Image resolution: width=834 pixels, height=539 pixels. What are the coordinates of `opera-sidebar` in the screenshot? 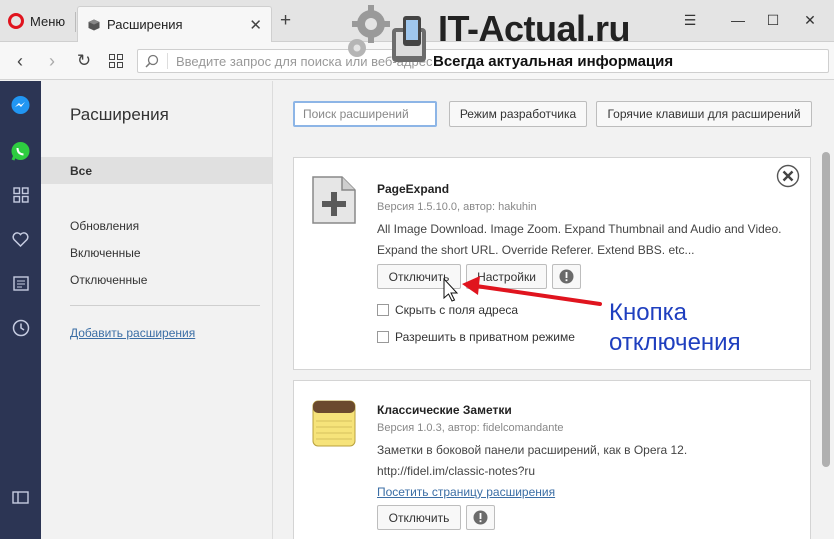 It's located at (20, 310).